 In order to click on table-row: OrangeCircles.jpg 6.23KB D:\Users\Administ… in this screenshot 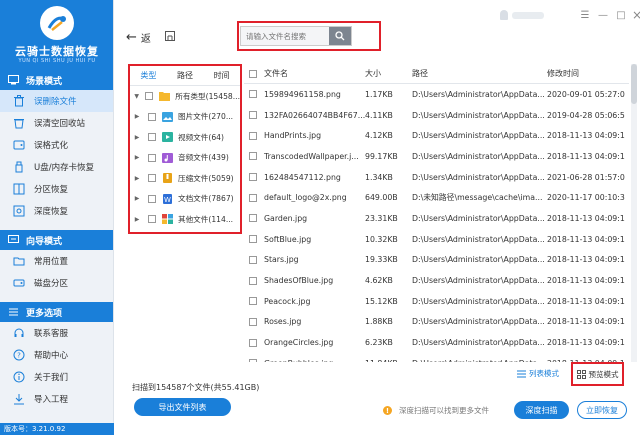, I will do `click(436, 342)`.